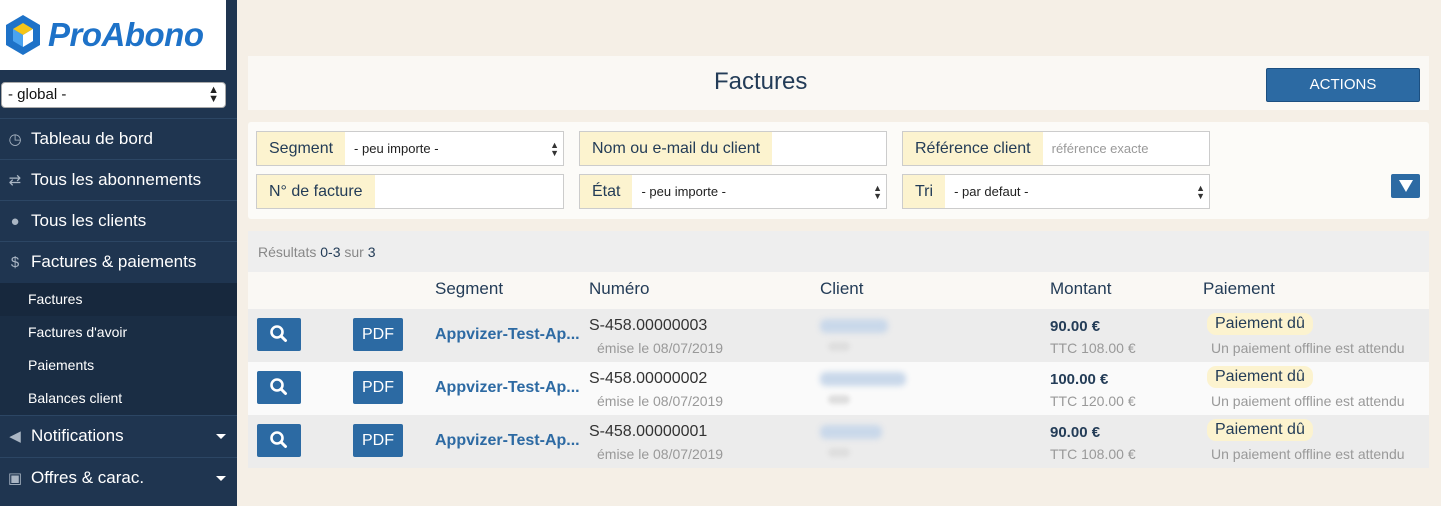  Describe the element at coordinates (118, 220) in the screenshot. I see `sidebar-item-clients: ● Tous les clients` at that location.